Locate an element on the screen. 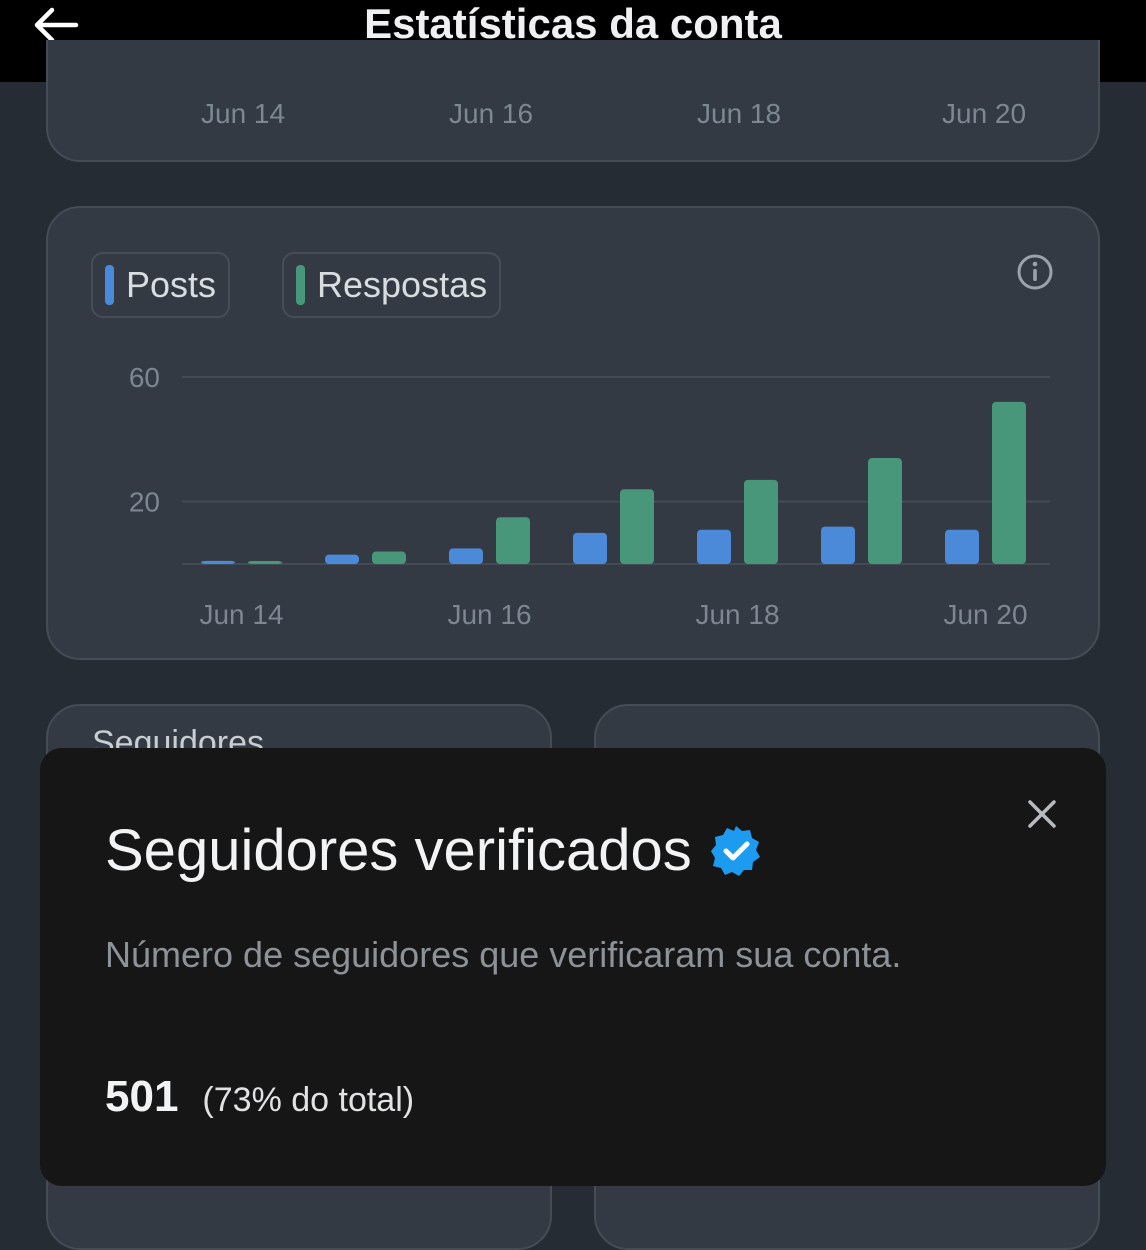 The height and width of the screenshot is (1250, 1146). sheet-stat: 501 (73% do total) is located at coordinates (259, 1097).